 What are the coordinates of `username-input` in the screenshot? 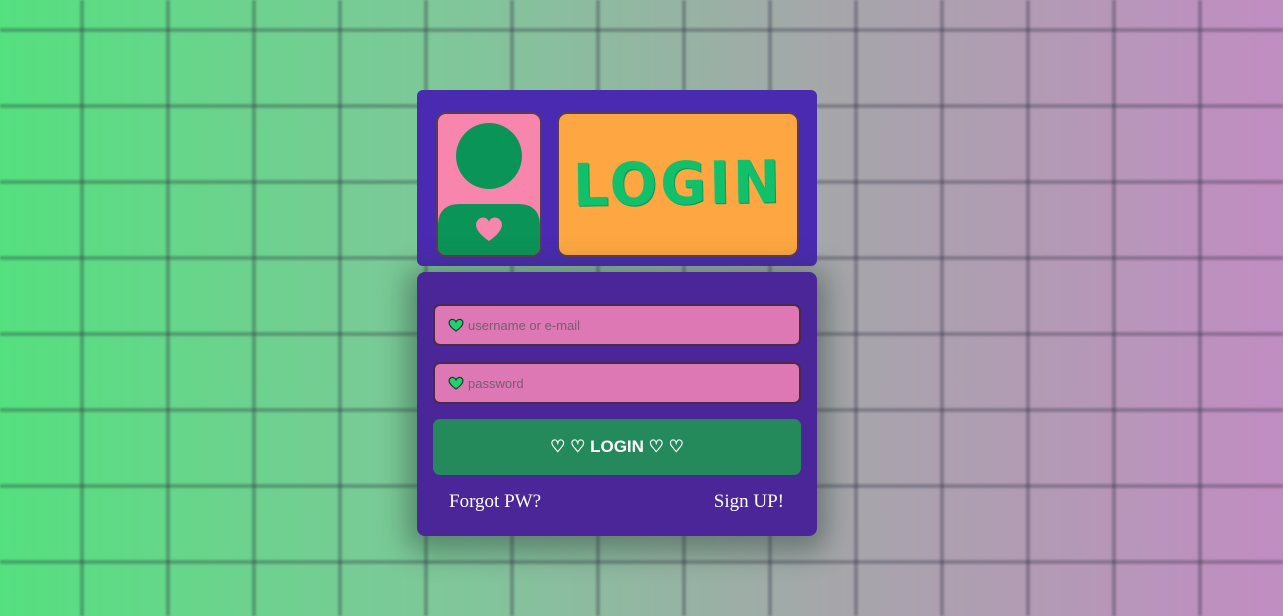 It's located at (628, 325).